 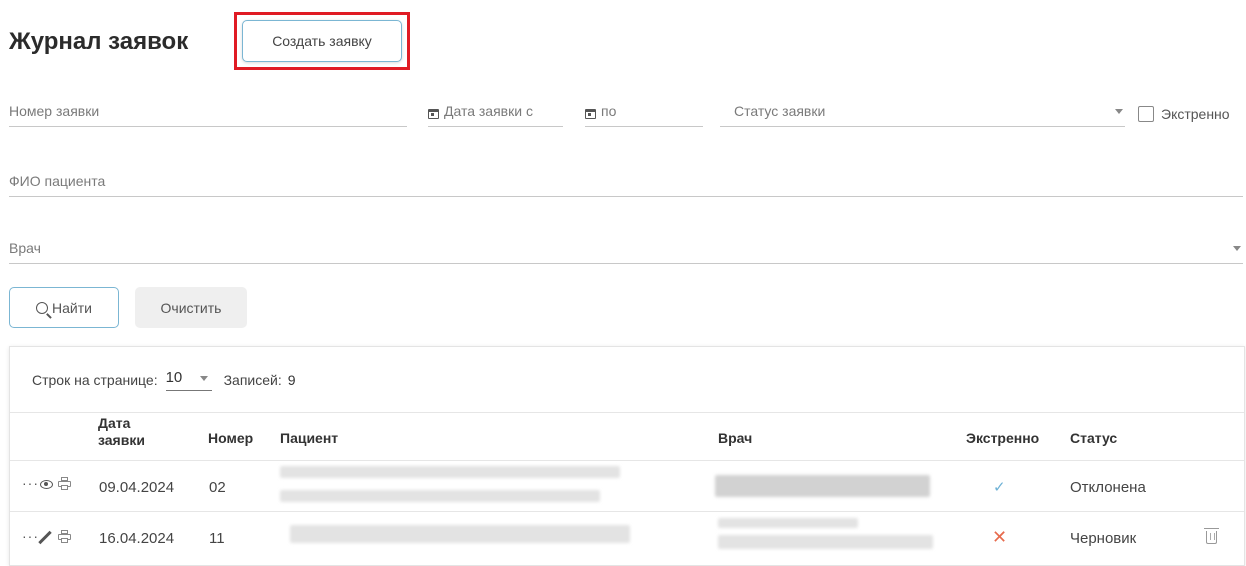 I want to click on rows-per-page-label: Строк на странице:, so click(x=95, y=380).